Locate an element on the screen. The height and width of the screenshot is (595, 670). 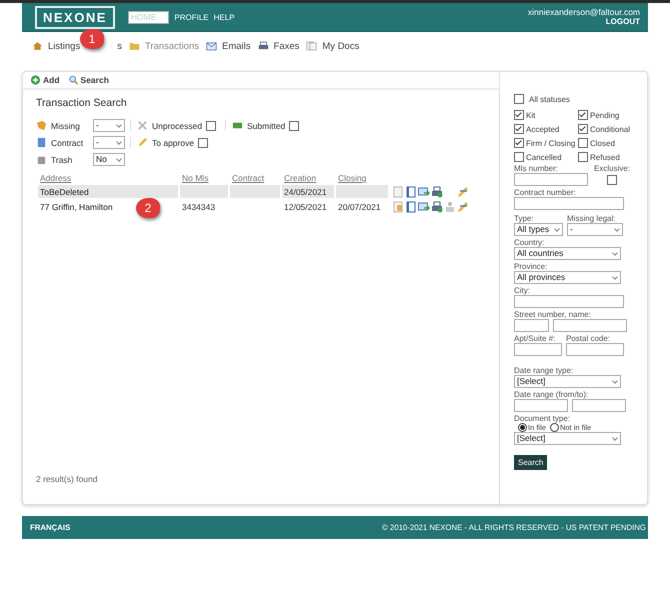
city-input is located at coordinates (569, 301).